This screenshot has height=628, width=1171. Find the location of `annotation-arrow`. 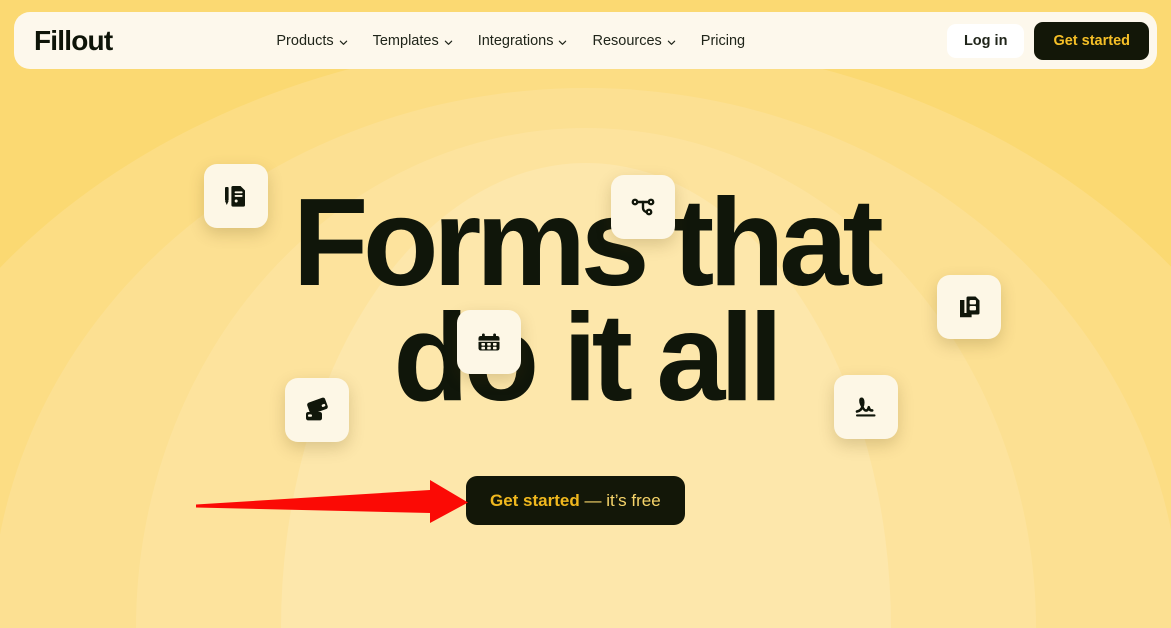

annotation-arrow is located at coordinates (332, 501).